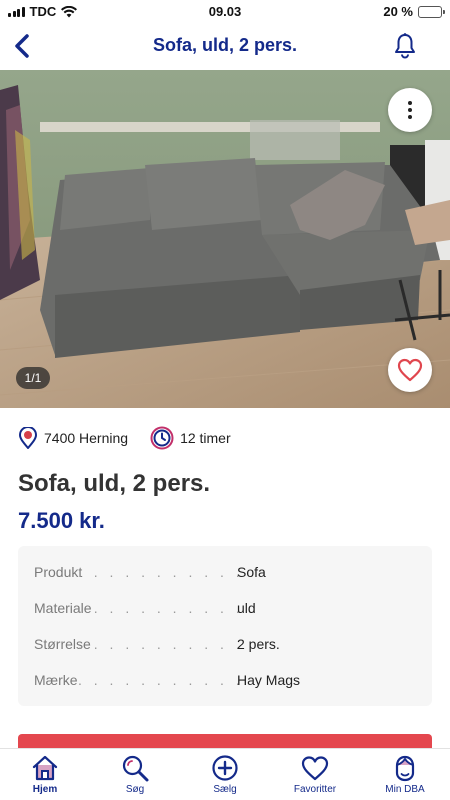 The width and height of the screenshot is (450, 800). What do you see at coordinates (114, 483) in the screenshot?
I see `listing-title: Sofa, uld, 2 pers.` at bounding box center [114, 483].